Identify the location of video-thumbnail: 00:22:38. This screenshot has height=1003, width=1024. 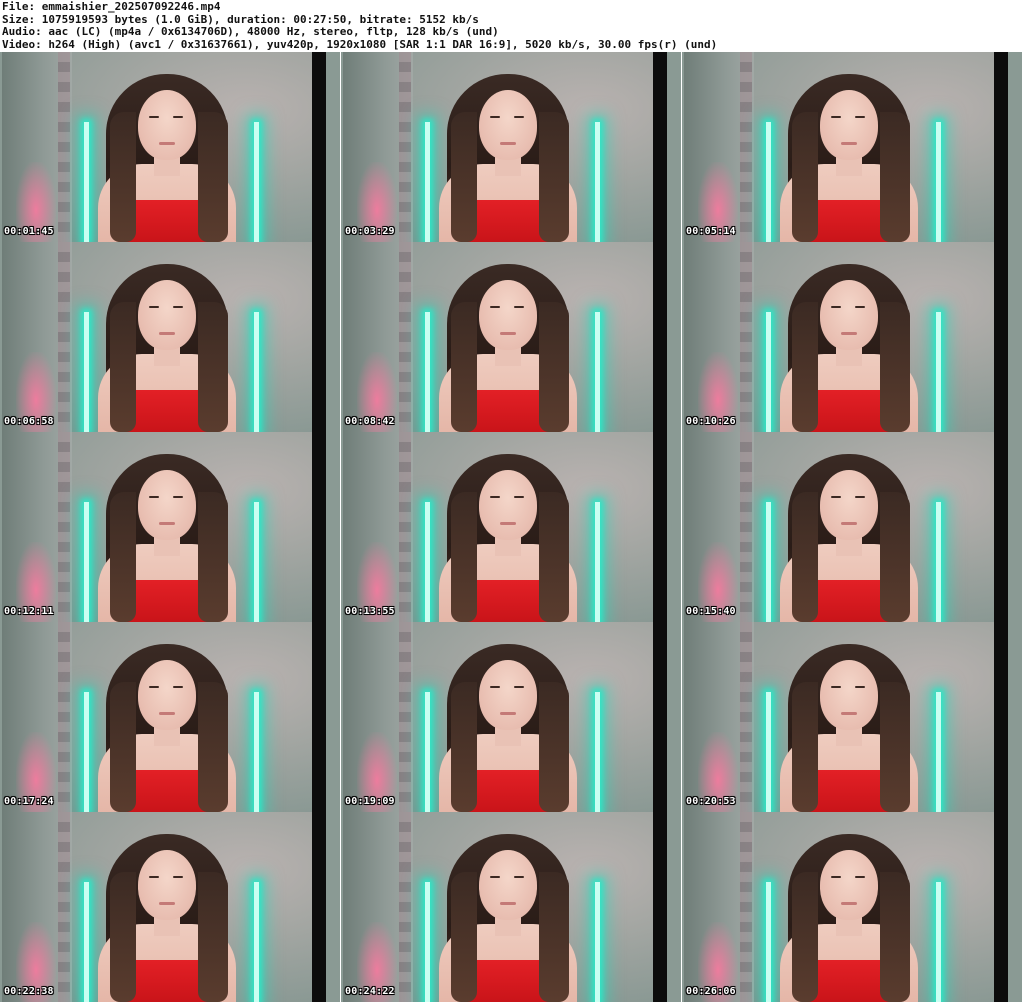
(170, 907).